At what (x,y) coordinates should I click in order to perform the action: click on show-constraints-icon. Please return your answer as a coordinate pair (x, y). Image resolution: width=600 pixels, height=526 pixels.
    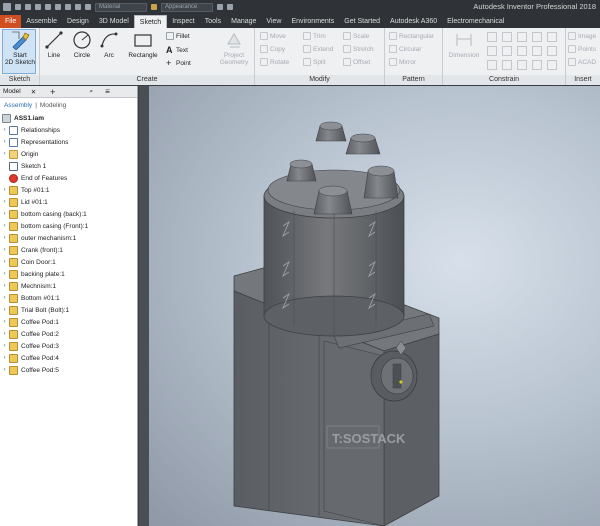
    Looking at the image, I should click on (522, 65).